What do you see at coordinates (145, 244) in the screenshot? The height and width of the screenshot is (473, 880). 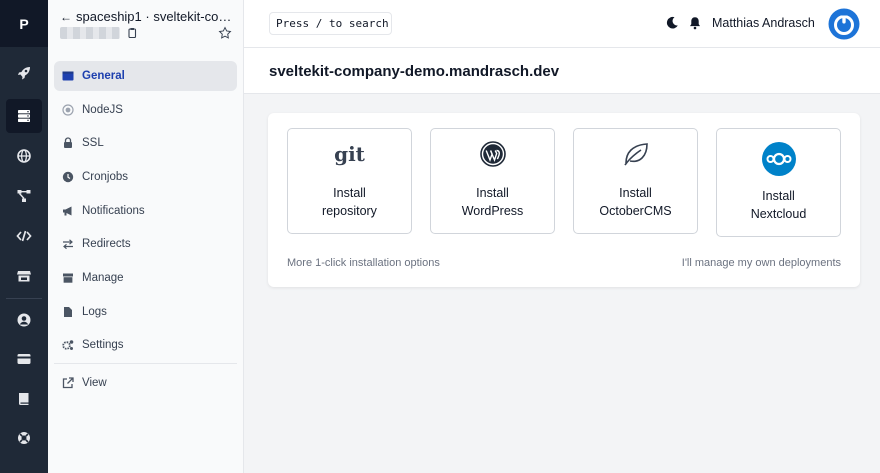 I see `nav-item-redirects: Redirects` at bounding box center [145, 244].